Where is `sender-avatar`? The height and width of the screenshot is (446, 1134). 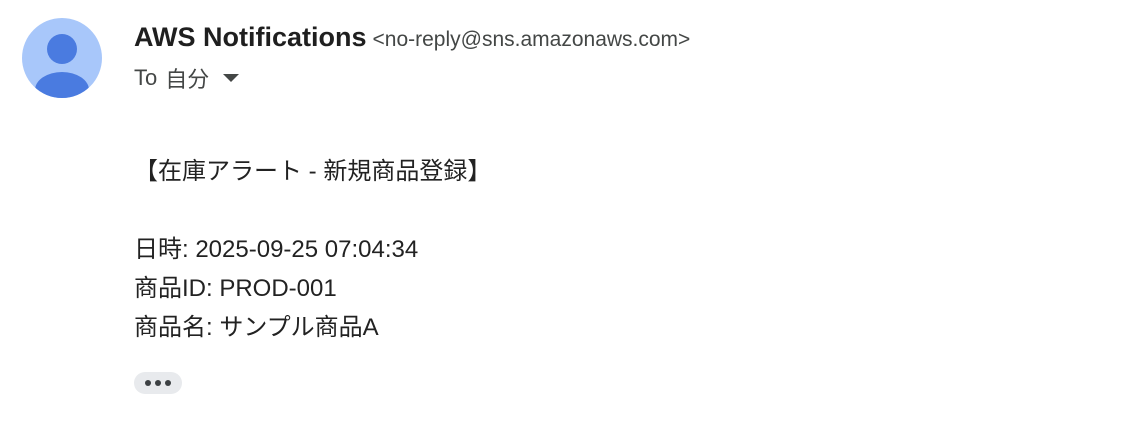 sender-avatar is located at coordinates (62, 58).